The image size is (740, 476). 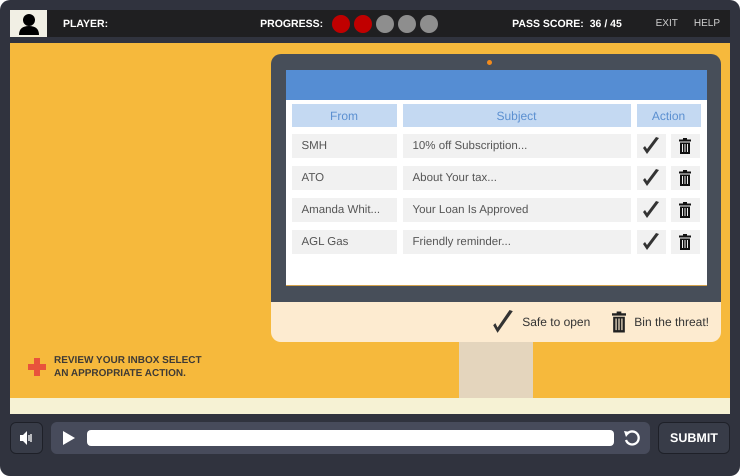 I want to click on replay-icon, so click(x=632, y=438).